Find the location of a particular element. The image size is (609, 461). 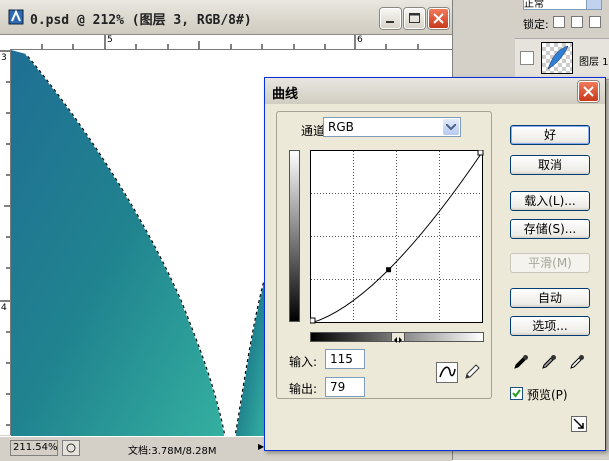

white-eyedropper-icon is located at coordinates (577, 362).